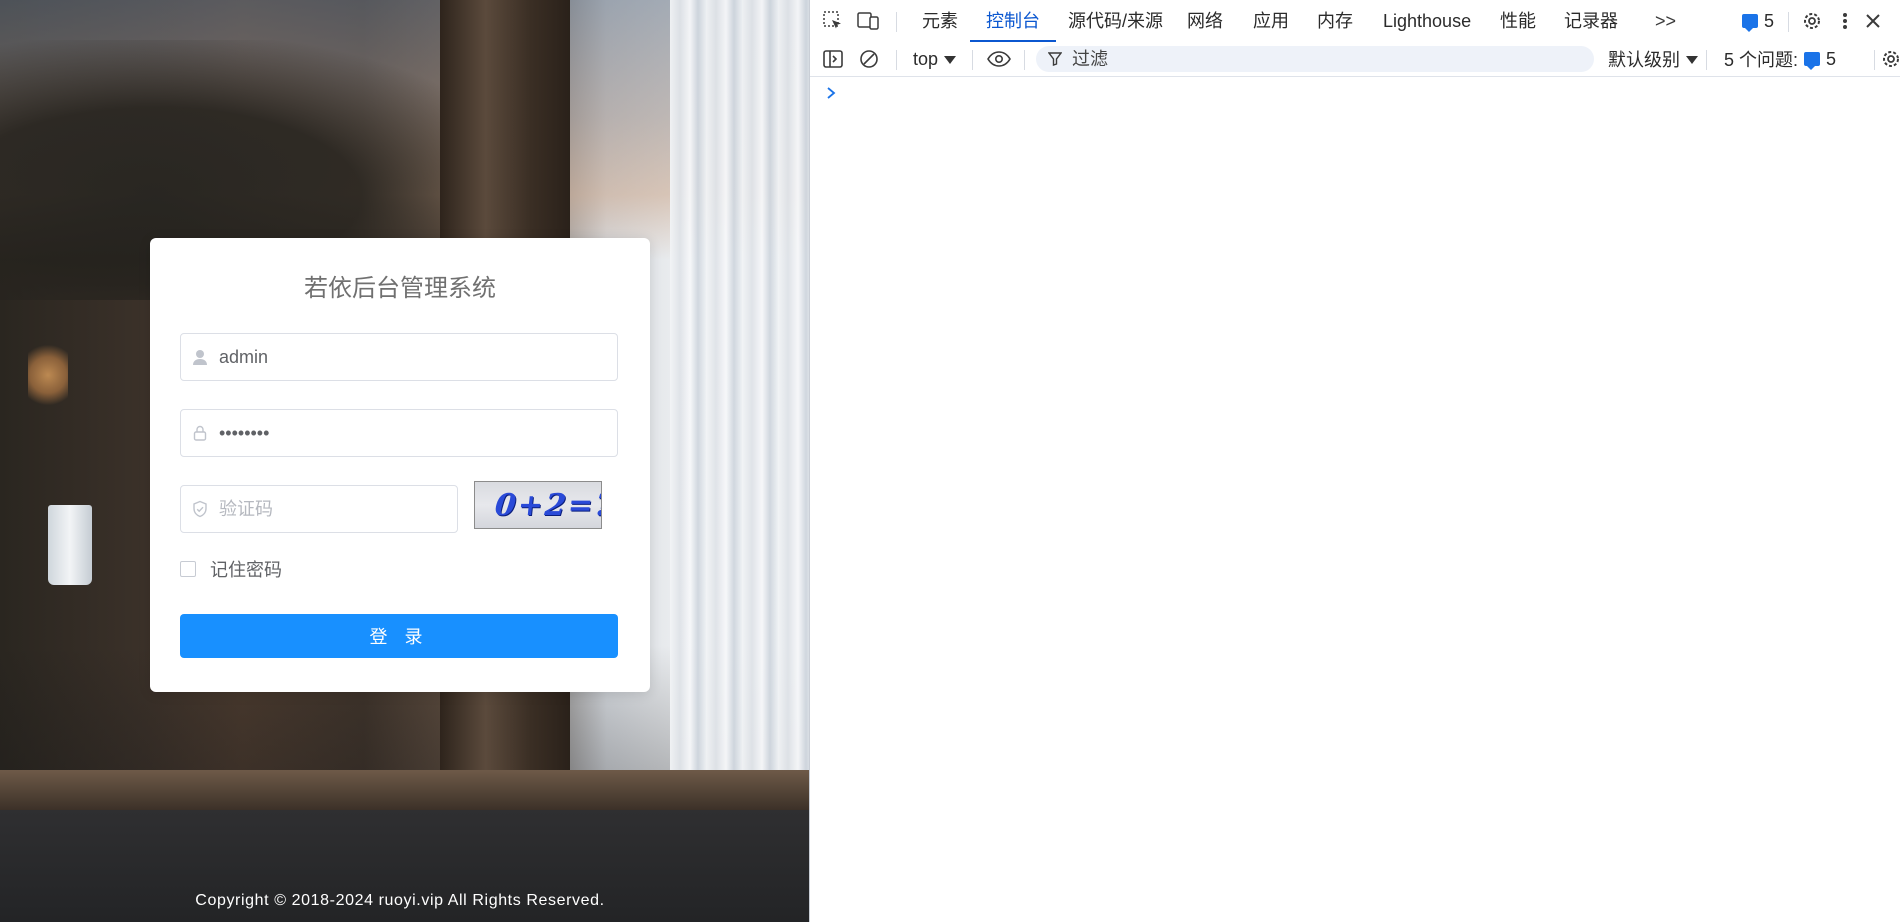 Image resolution: width=1900 pixels, height=922 pixels. What do you see at coordinates (70, 545) in the screenshot?
I see `background-cup` at bounding box center [70, 545].